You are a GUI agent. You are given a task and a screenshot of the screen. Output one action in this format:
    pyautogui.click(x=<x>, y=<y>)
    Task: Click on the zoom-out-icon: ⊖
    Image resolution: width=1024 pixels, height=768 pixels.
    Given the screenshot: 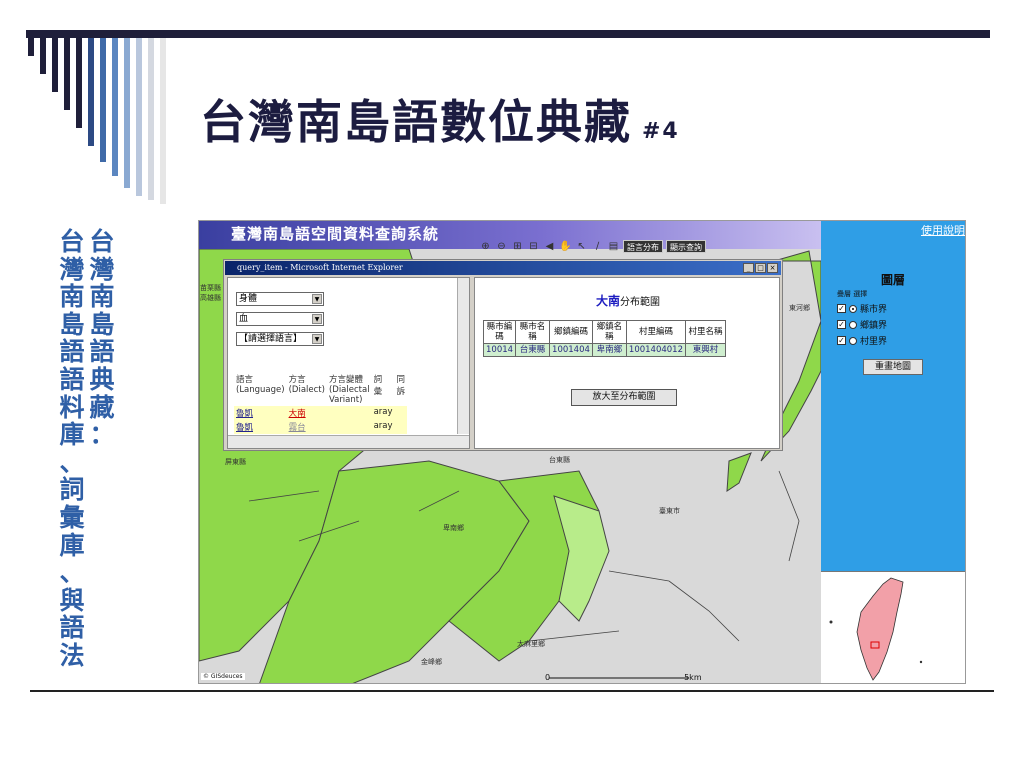 What is the action you would take?
    pyautogui.click(x=501, y=246)
    